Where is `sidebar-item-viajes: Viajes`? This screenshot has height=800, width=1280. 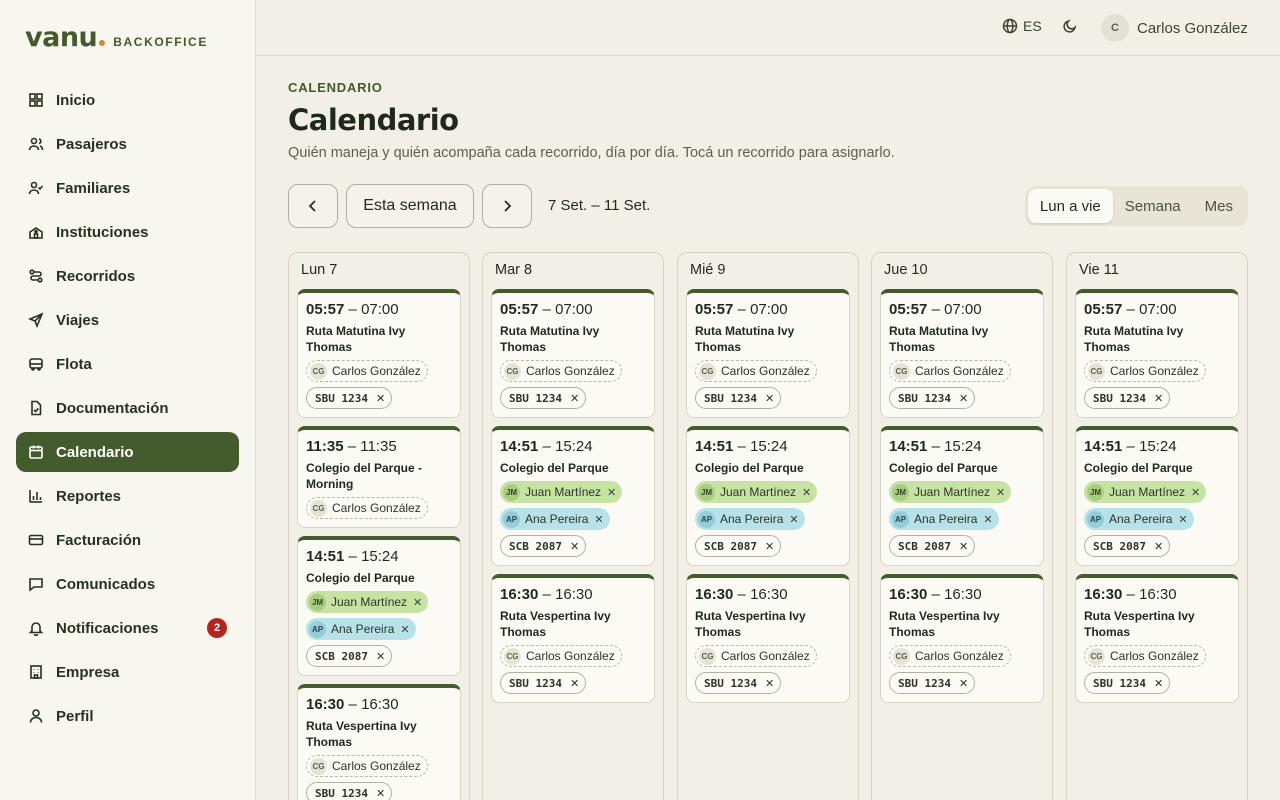 sidebar-item-viajes: Viajes is located at coordinates (127, 320).